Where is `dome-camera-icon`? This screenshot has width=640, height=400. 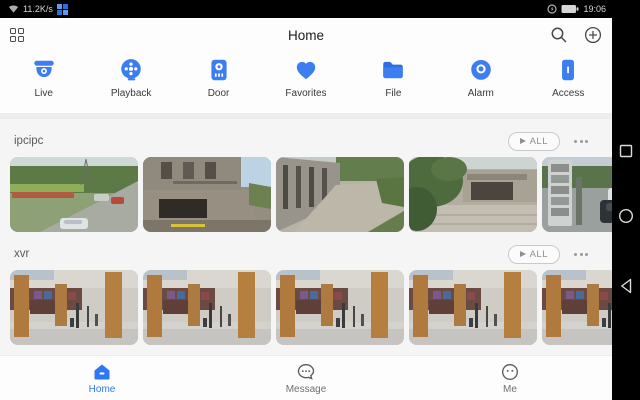 dome-camera-icon is located at coordinates (43, 69).